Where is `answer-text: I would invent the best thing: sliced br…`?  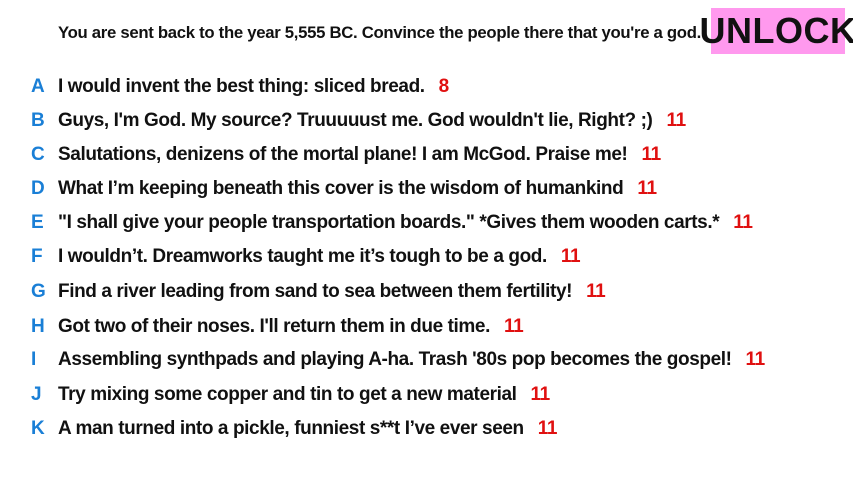 answer-text: I would invent the best thing: sliced br… is located at coordinates (253, 87).